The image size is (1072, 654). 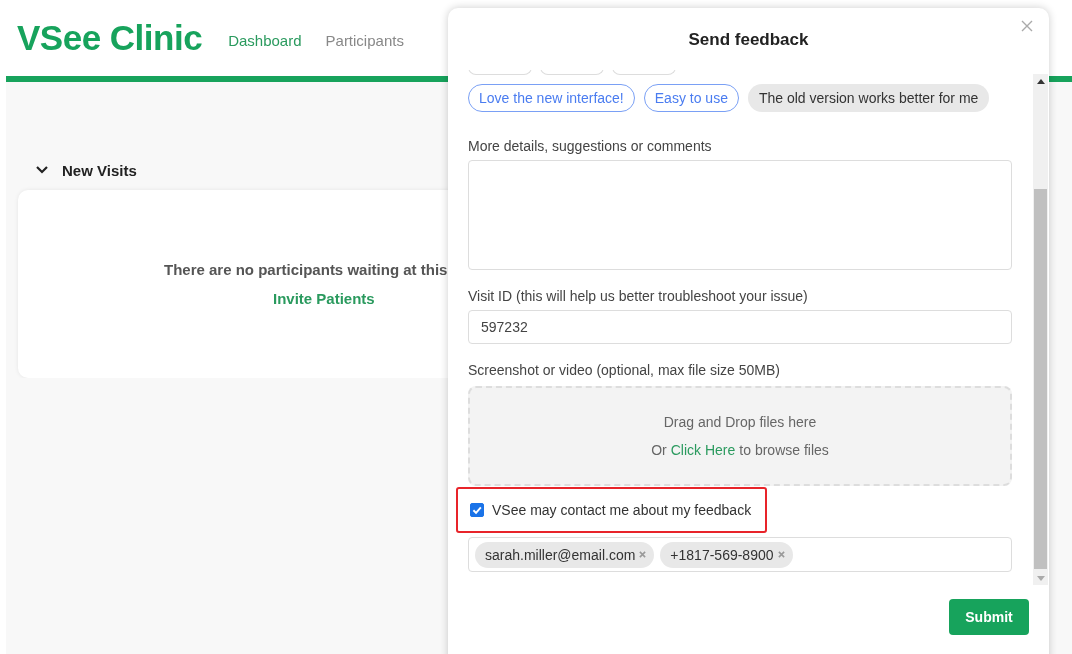 I want to click on nav-link: Dashboard, so click(x=265, y=40).